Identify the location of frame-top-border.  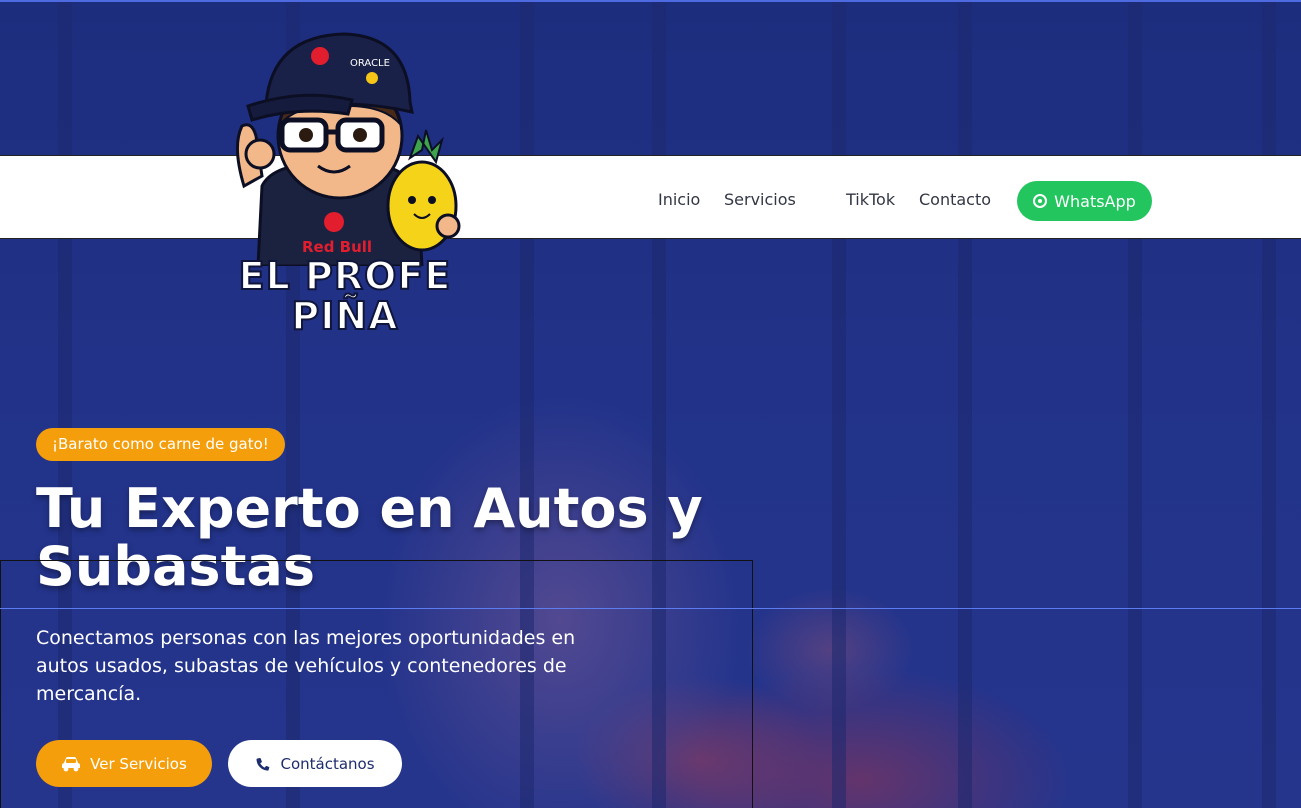
(650, 1).